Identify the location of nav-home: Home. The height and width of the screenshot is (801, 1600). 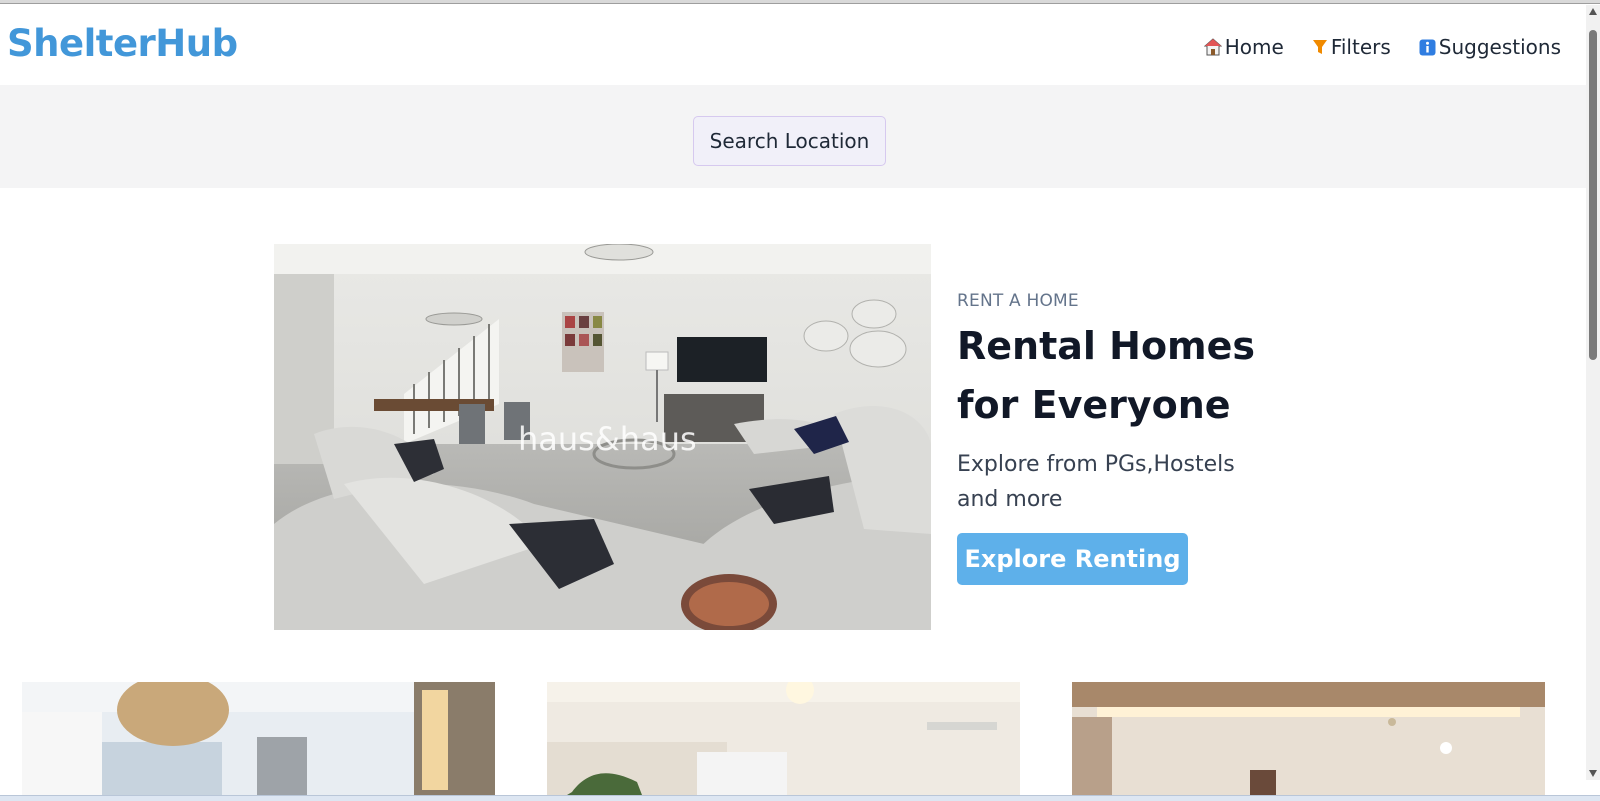
(1243, 47).